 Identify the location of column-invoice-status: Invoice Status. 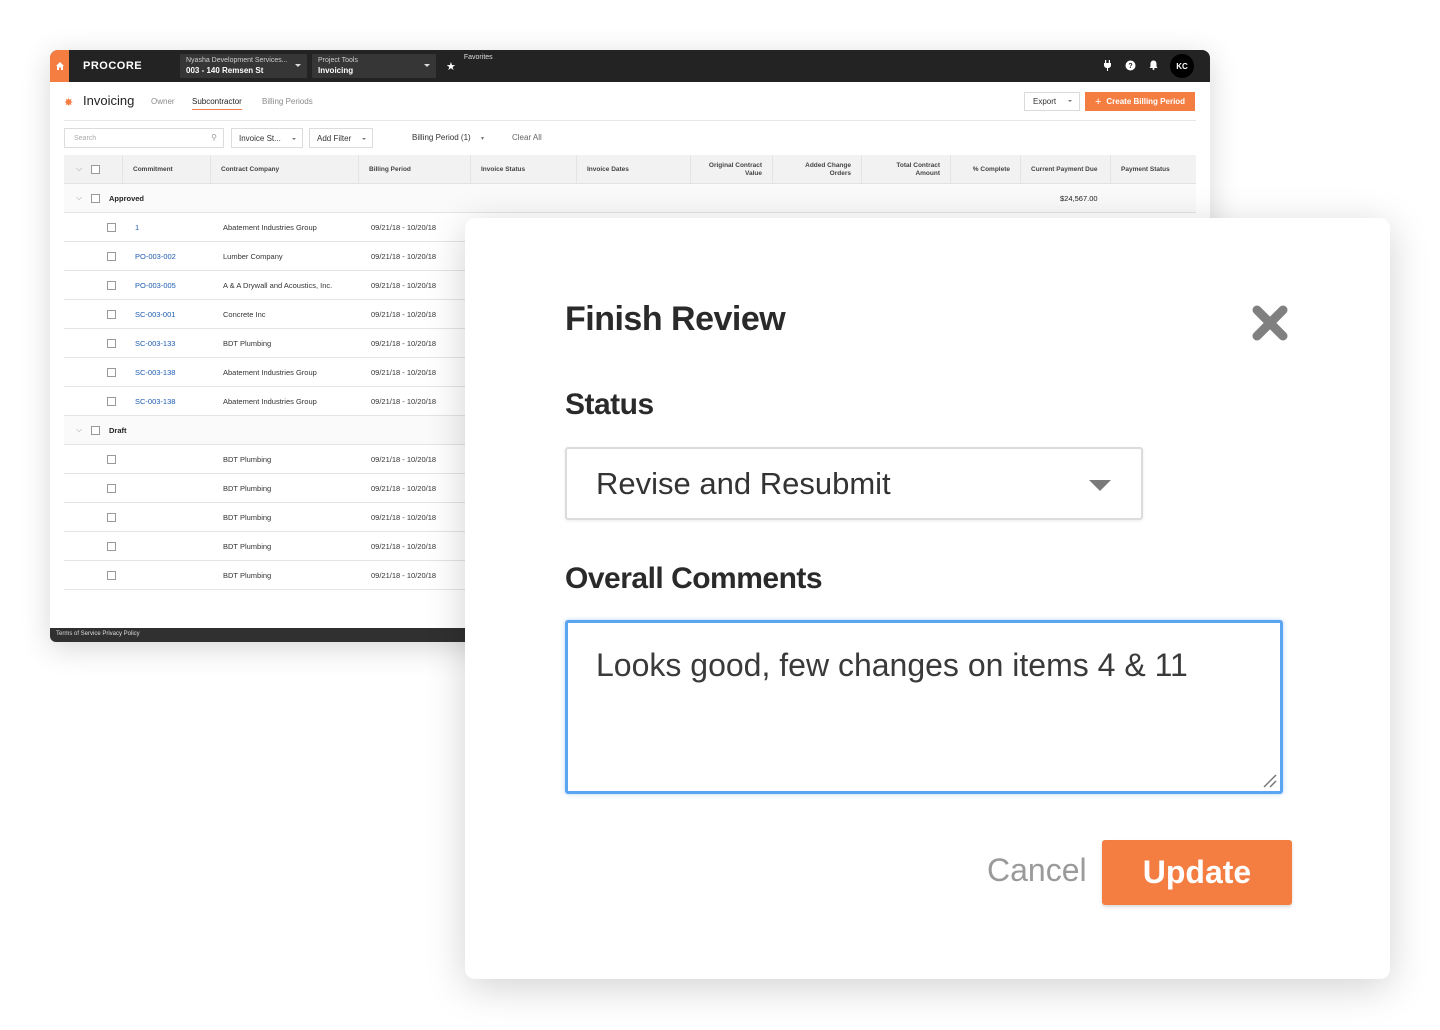
(523, 169).